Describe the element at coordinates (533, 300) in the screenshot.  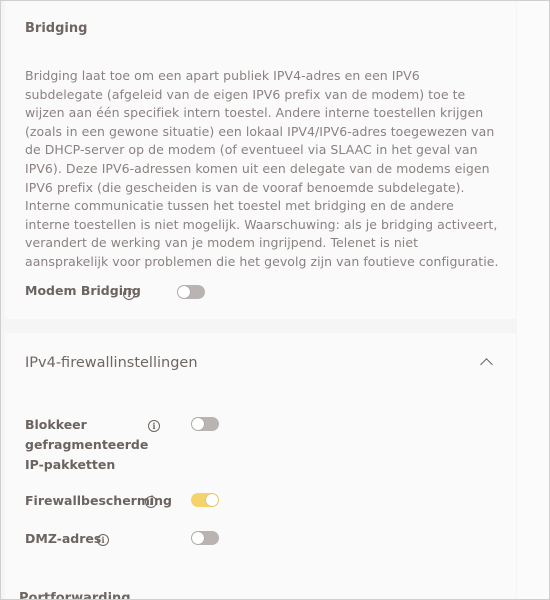
I see `scrollbar-track` at that location.